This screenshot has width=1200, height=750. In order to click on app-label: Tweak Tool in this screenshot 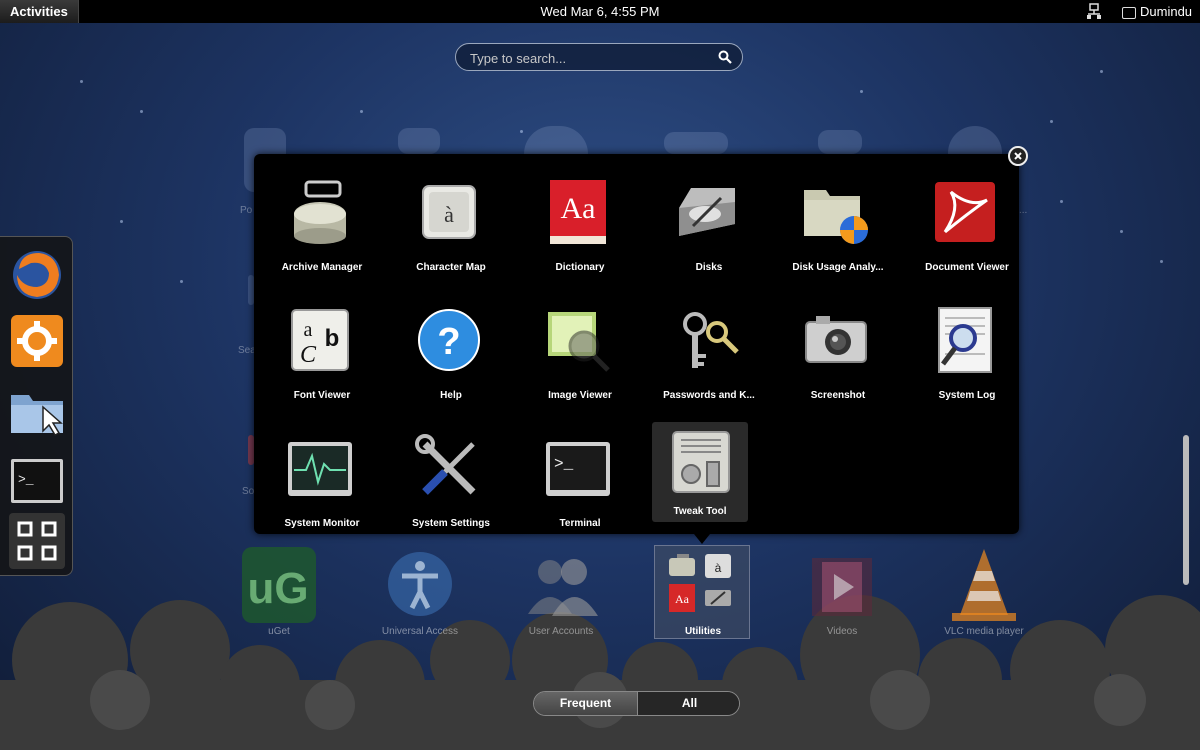, I will do `click(700, 511)`.